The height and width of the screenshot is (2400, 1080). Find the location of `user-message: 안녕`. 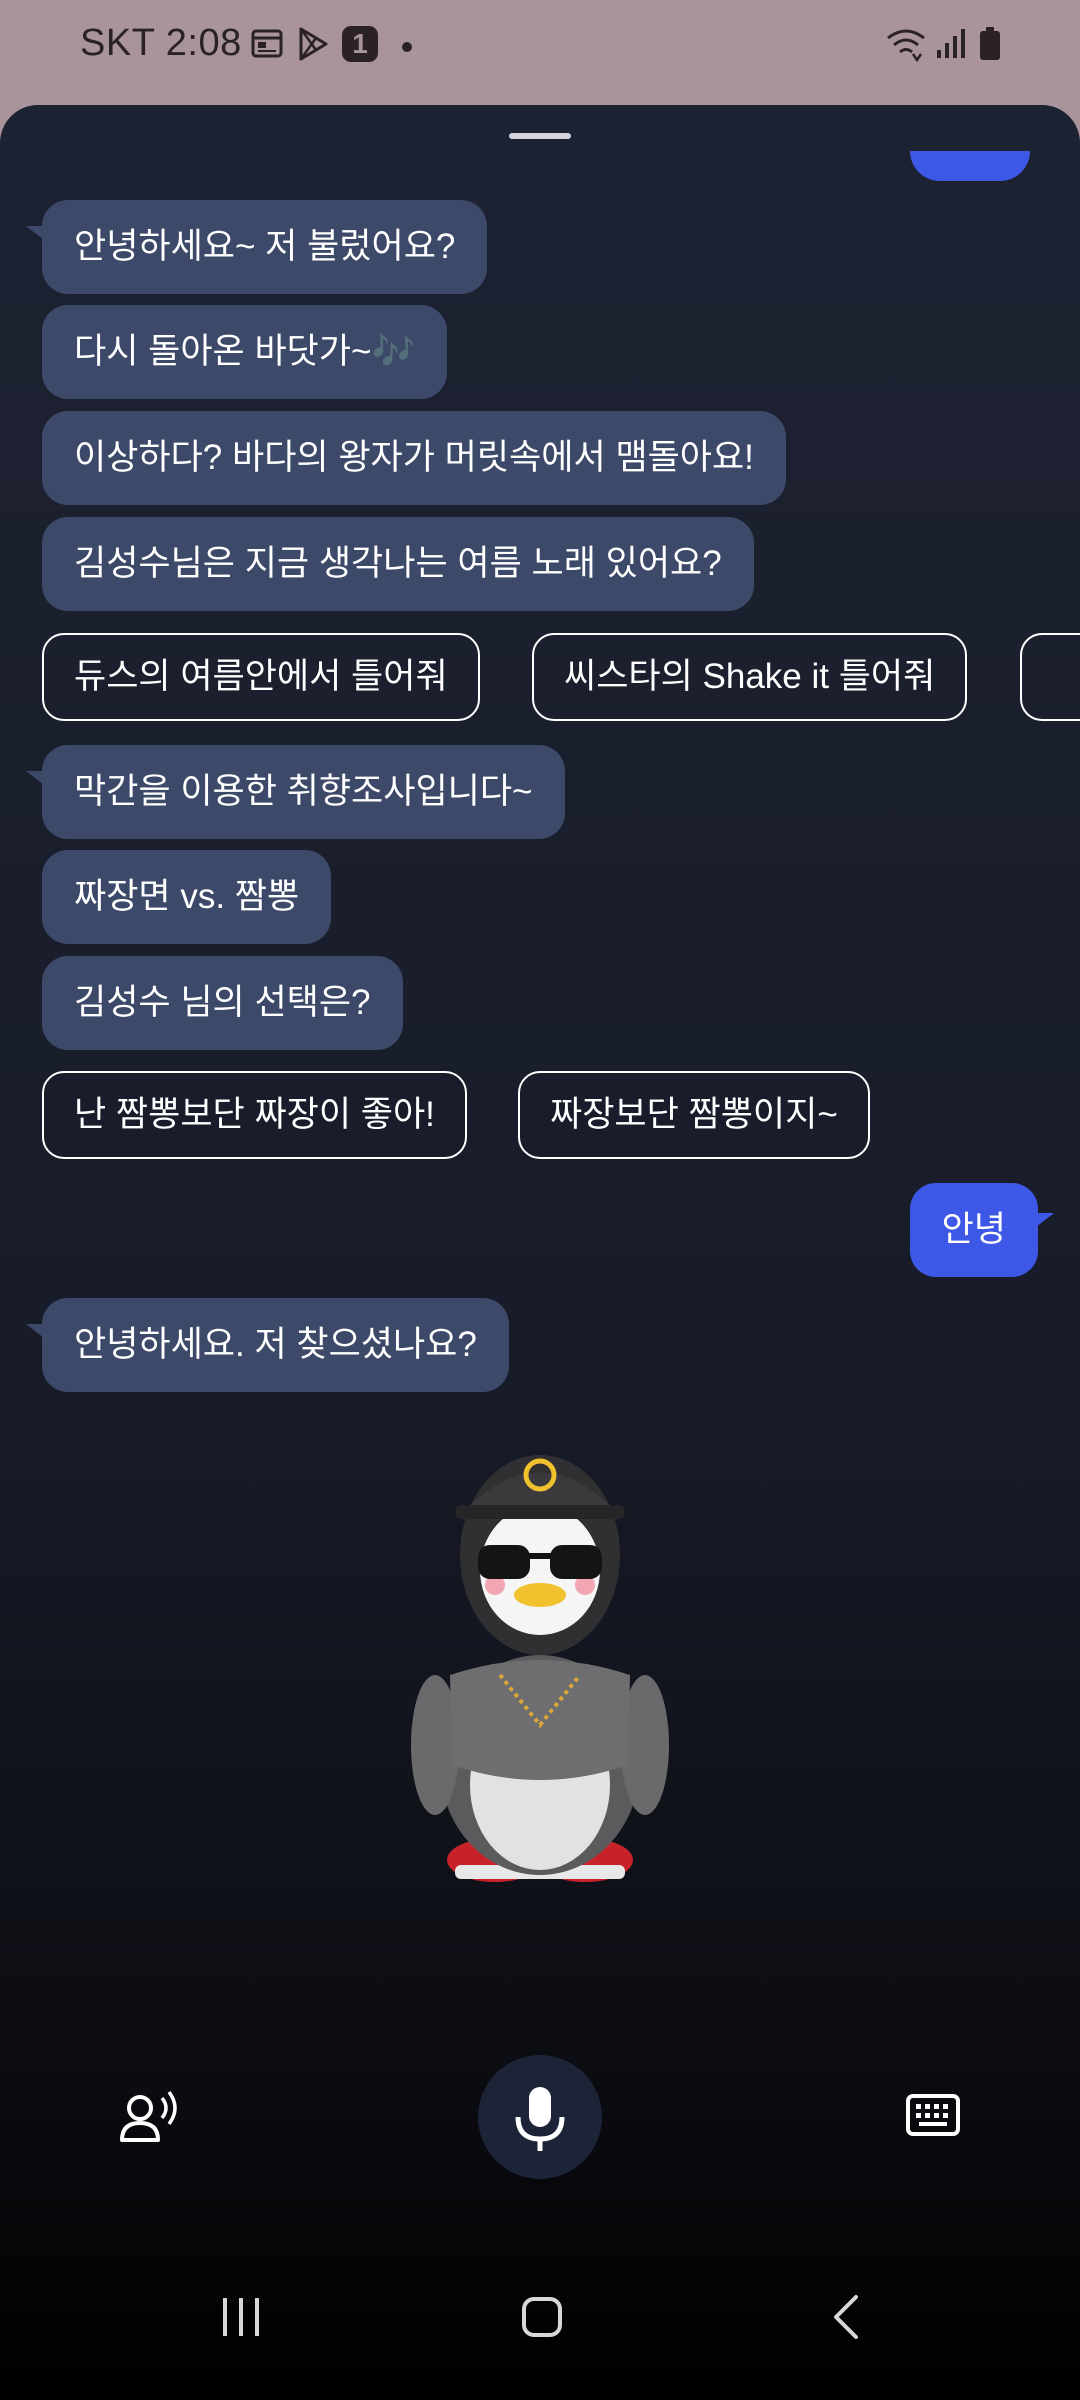

user-message: 안녕 is located at coordinates (982, 1230).